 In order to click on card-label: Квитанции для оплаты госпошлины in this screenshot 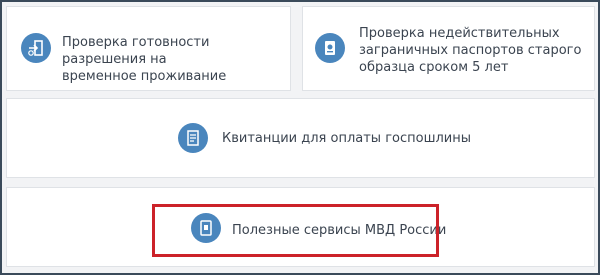, I will do `click(347, 138)`.